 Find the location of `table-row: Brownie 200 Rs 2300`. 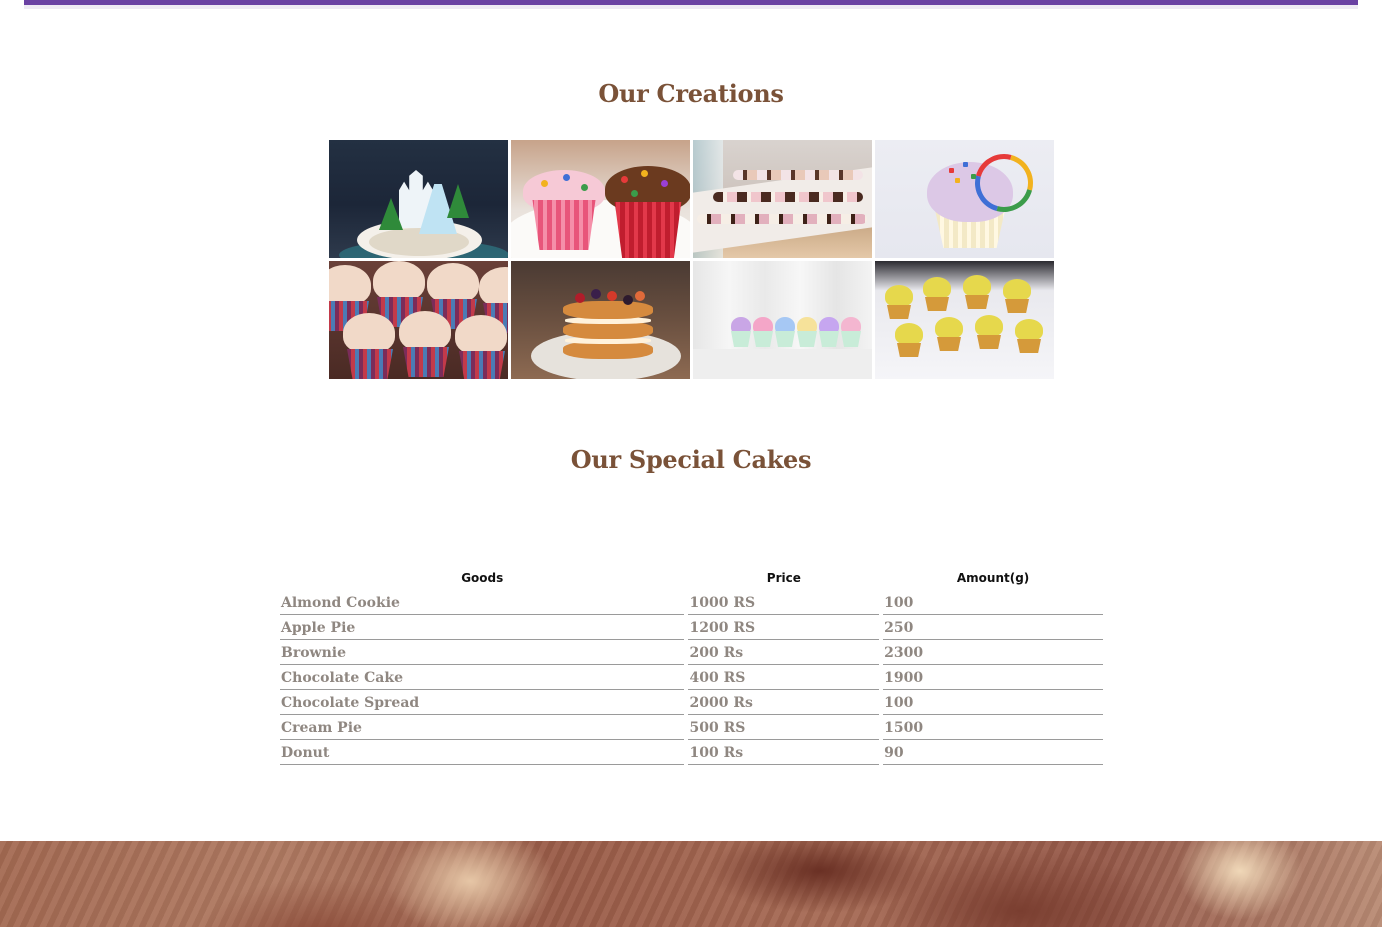

table-row: Brownie 200 Rs 2300 is located at coordinates (691, 652).